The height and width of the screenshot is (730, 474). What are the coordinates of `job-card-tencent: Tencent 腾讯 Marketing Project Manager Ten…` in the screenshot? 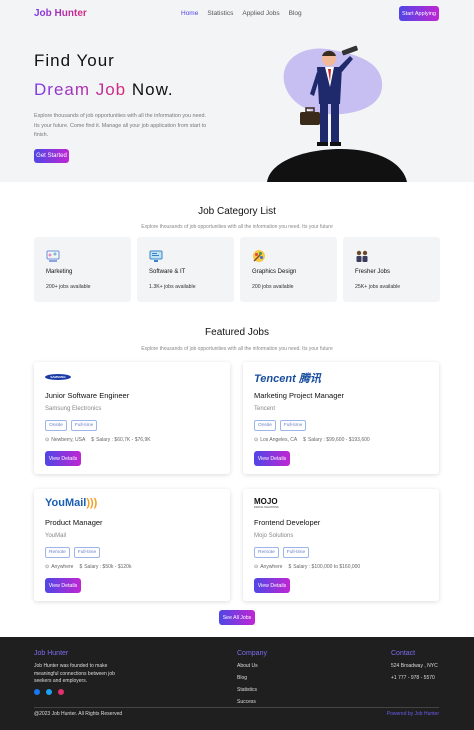 It's located at (341, 418).